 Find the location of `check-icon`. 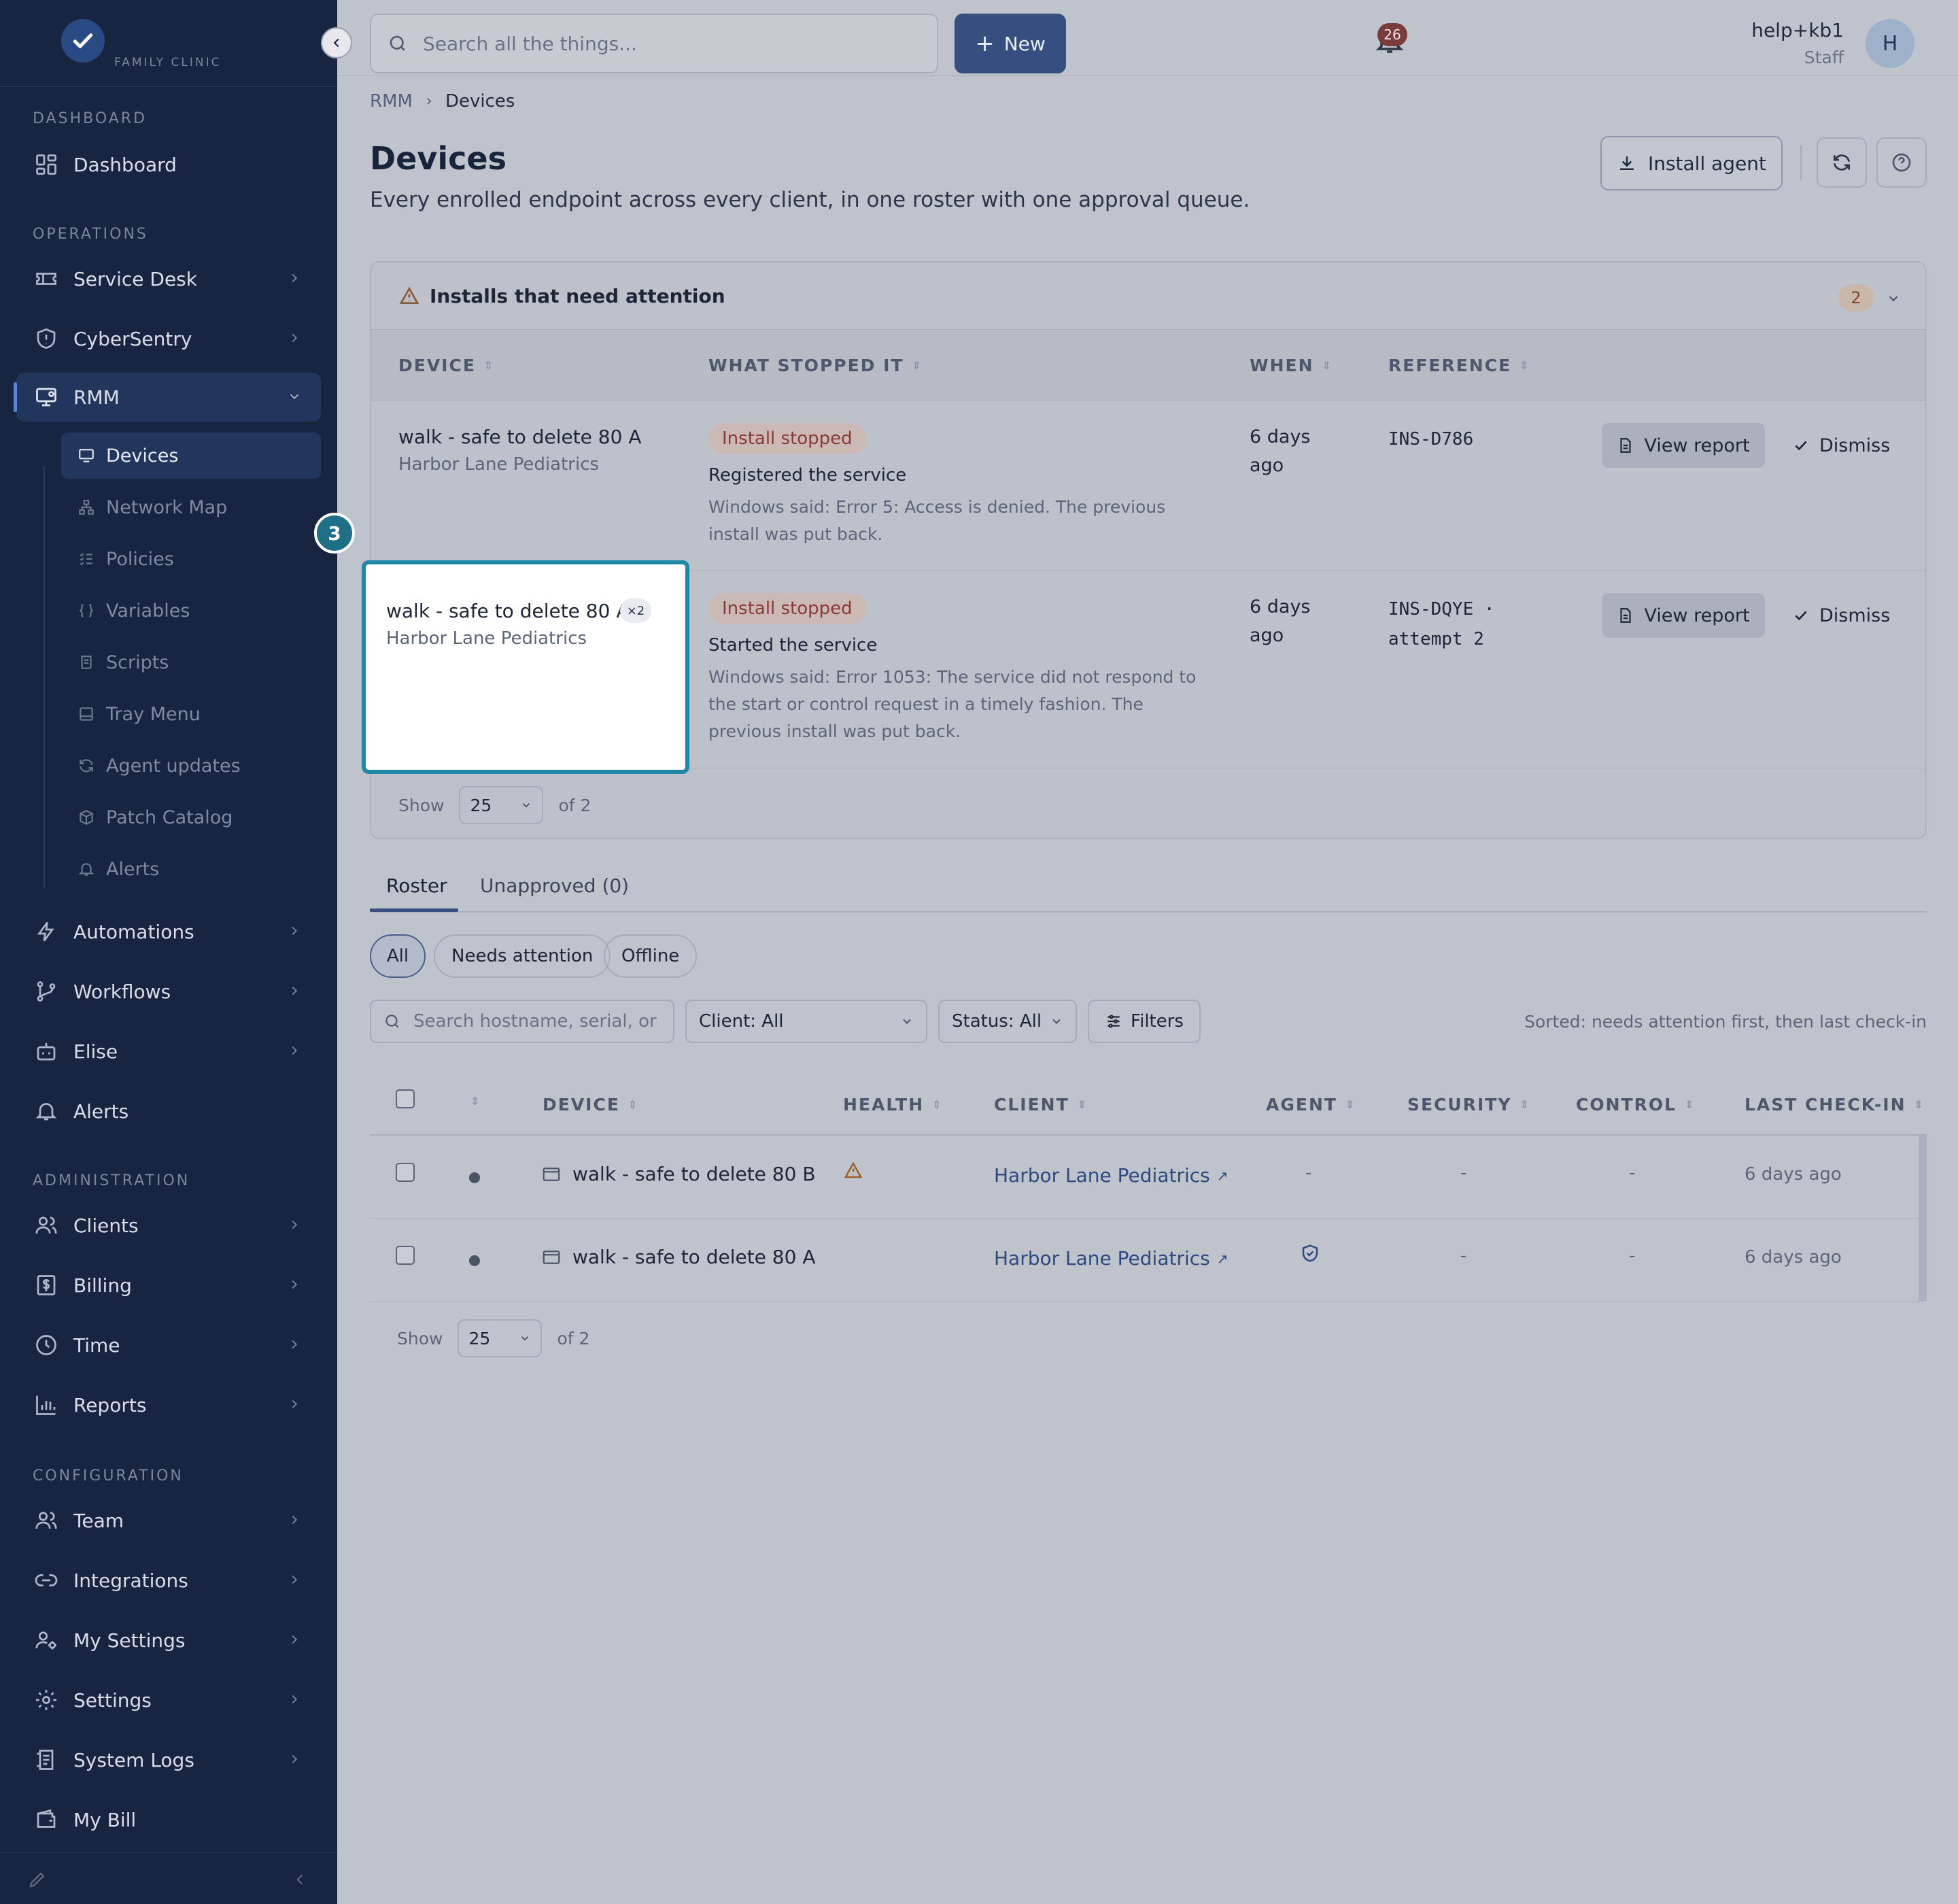

check-icon is located at coordinates (1801, 616).